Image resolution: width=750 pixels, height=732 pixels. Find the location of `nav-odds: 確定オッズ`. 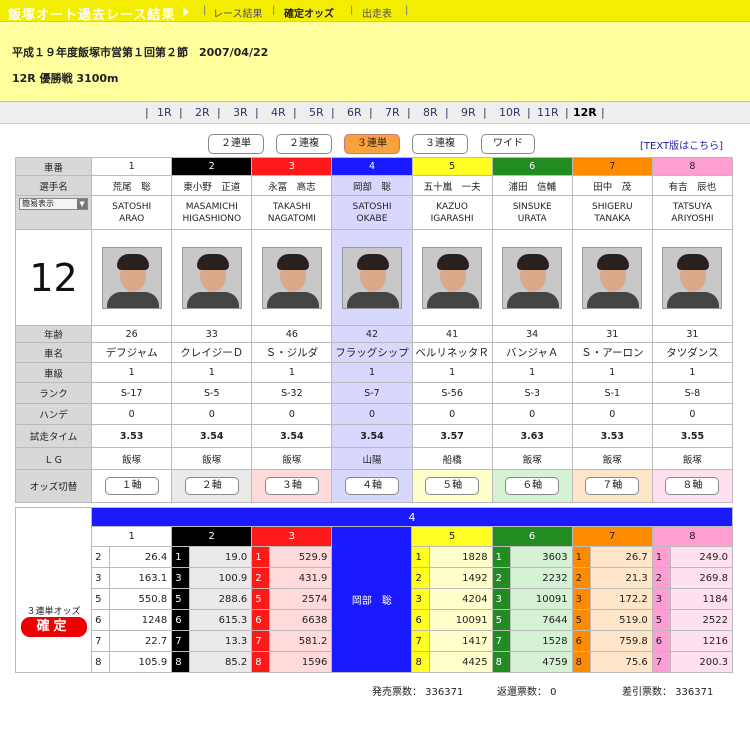

nav-odds: 確定オッズ is located at coordinates (309, 12).